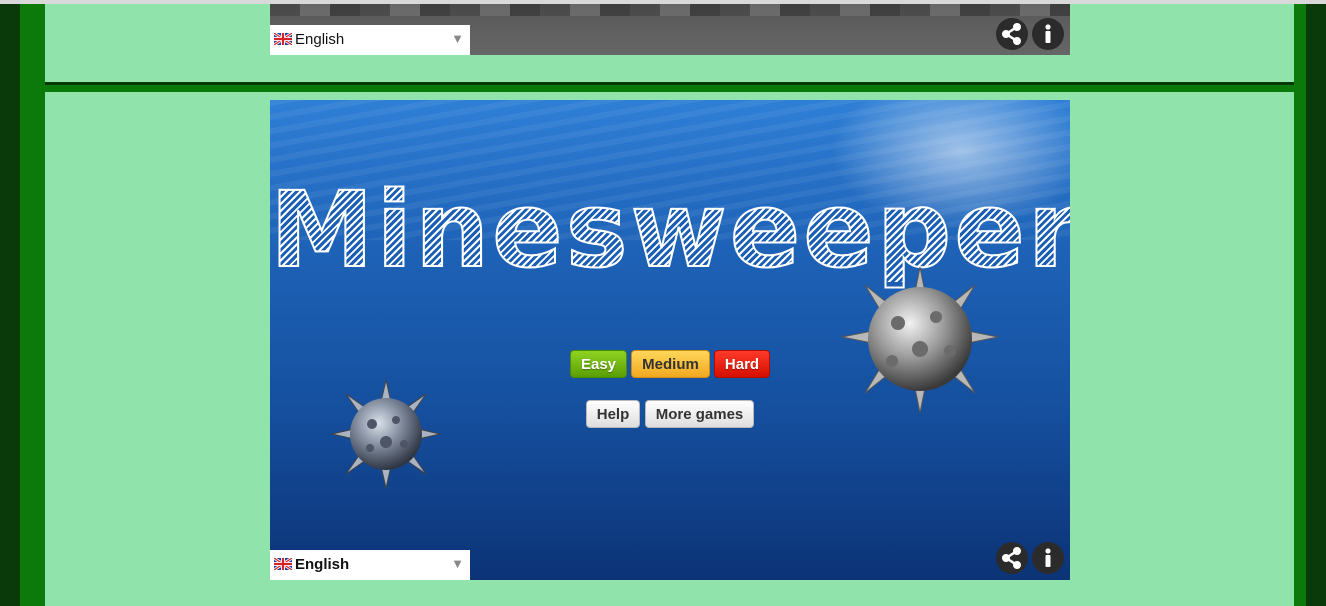 This screenshot has width=1326, height=606. What do you see at coordinates (670, 29) in the screenshot?
I see `previous-game-frame: English ▼` at bounding box center [670, 29].